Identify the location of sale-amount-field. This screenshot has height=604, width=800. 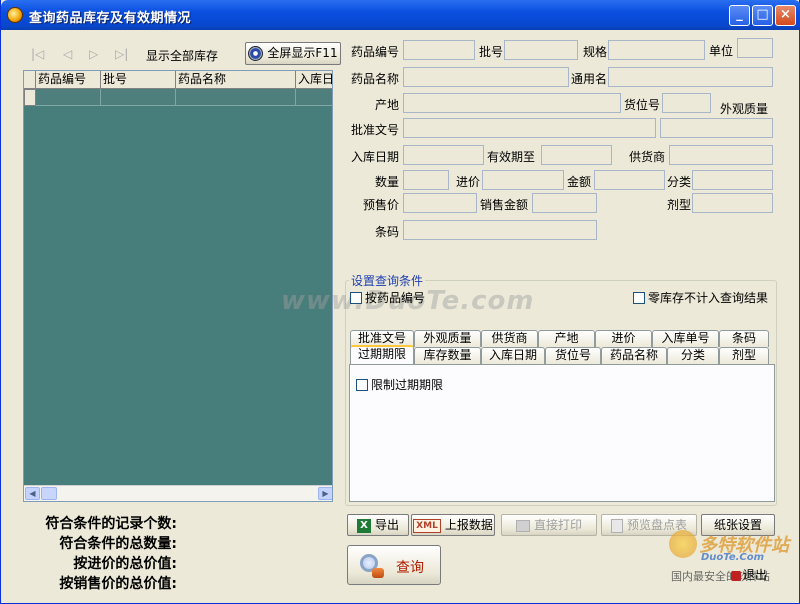
(564, 203).